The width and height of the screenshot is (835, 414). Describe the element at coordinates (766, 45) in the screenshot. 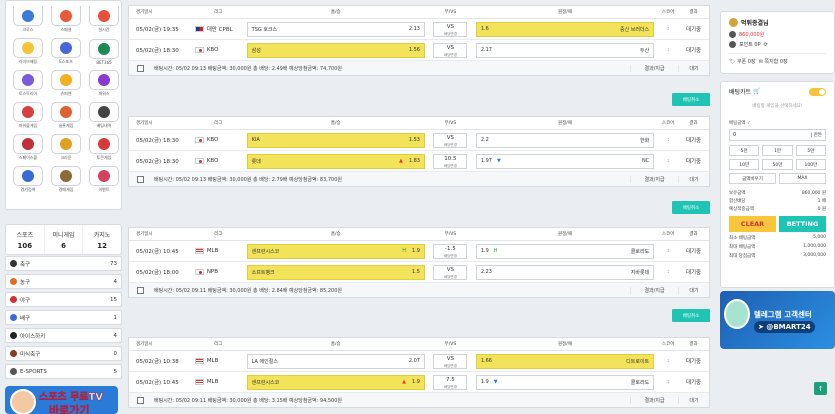

I see `refresh-icon: ⟳` at that location.